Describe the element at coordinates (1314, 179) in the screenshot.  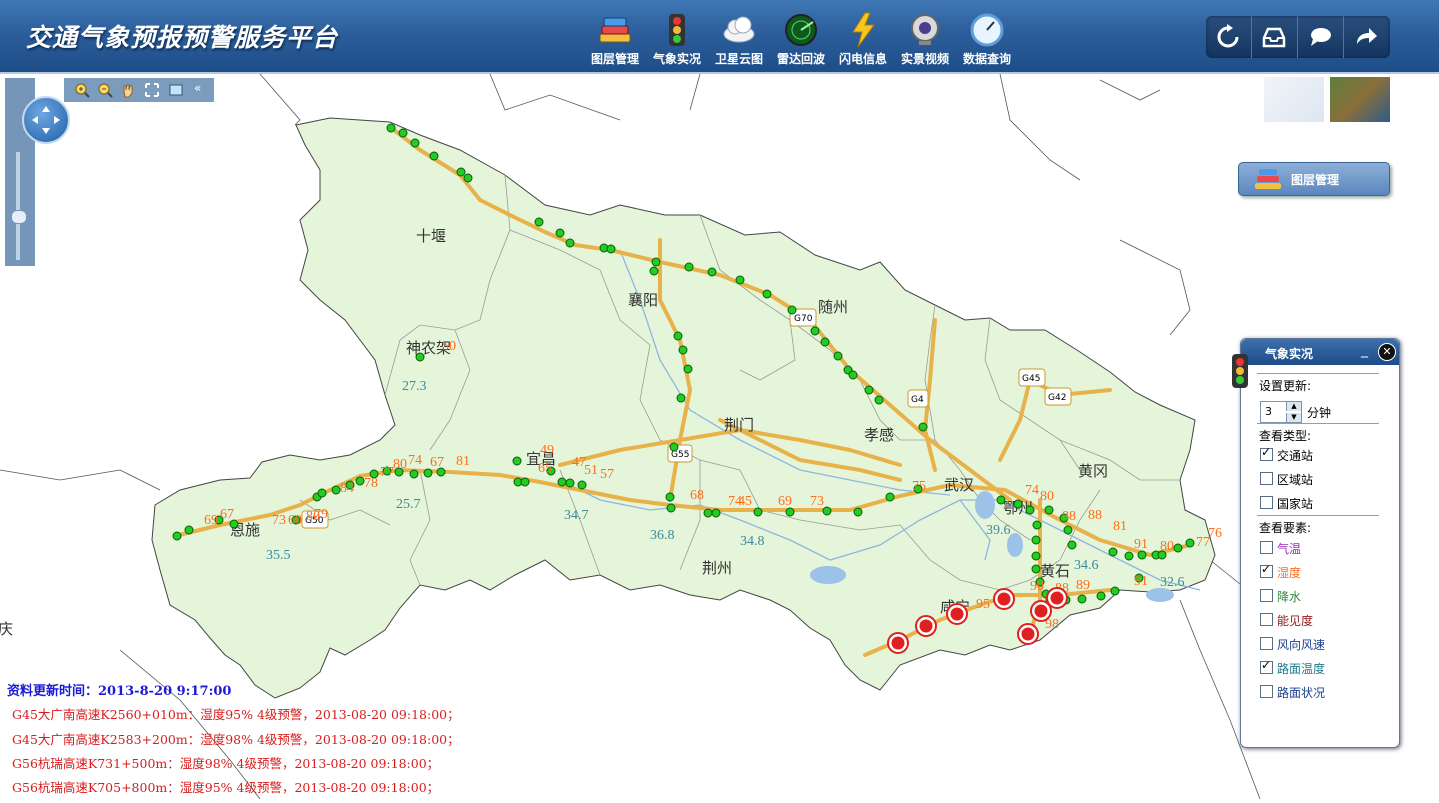
I see `layer-manager-button: 图层管理` at that location.